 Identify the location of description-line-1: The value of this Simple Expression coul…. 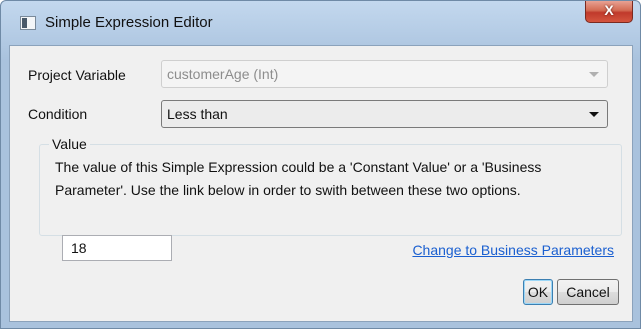
(298, 167).